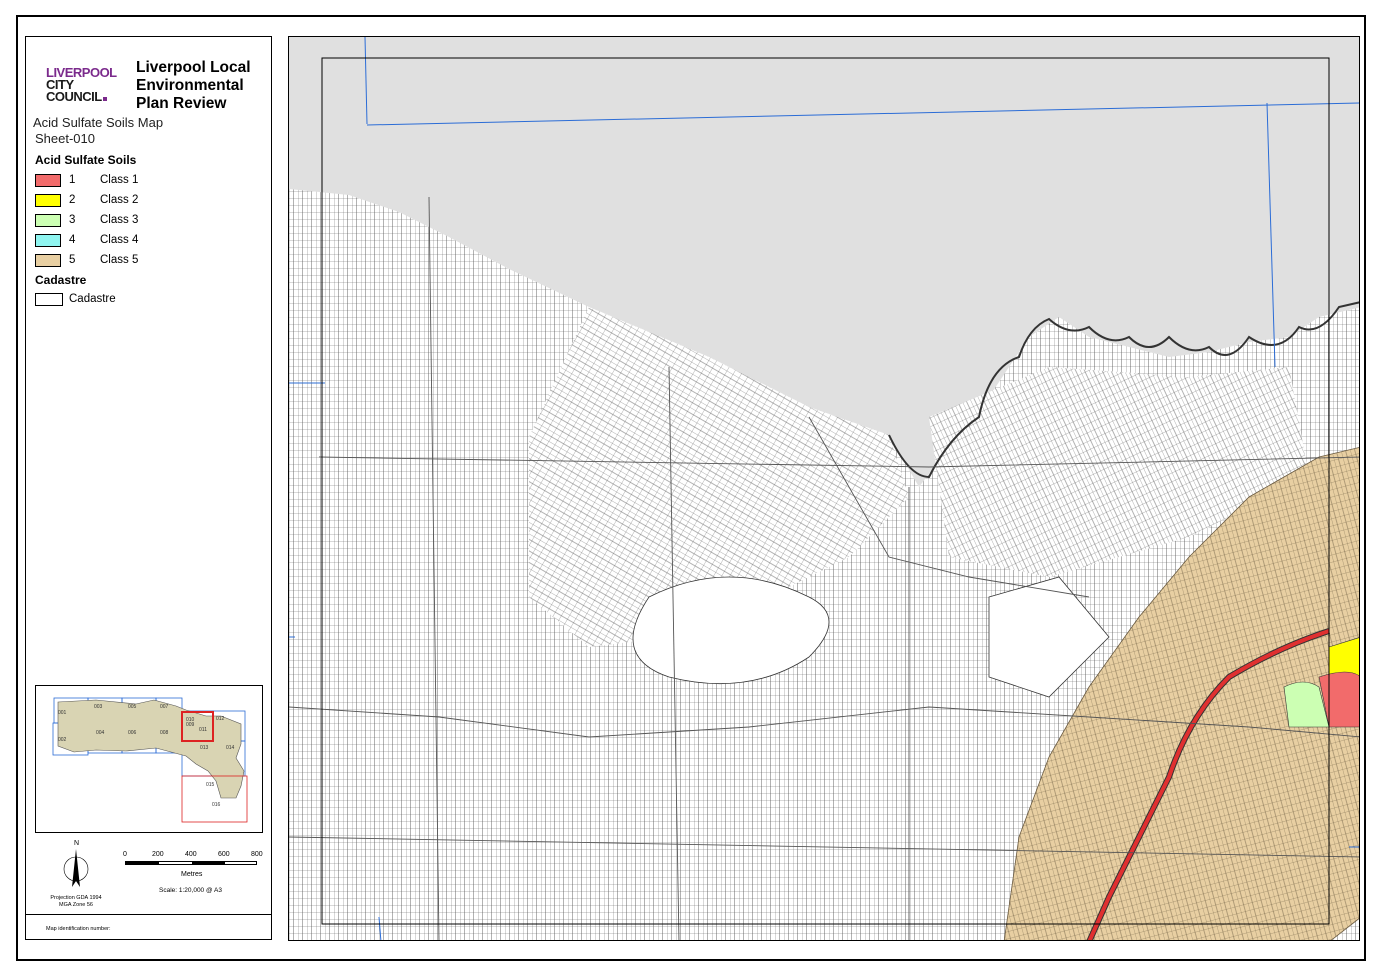 This screenshot has height=977, width=1382. Describe the element at coordinates (216, 805) in the screenshot. I see `index-sheet-label: 016` at that location.